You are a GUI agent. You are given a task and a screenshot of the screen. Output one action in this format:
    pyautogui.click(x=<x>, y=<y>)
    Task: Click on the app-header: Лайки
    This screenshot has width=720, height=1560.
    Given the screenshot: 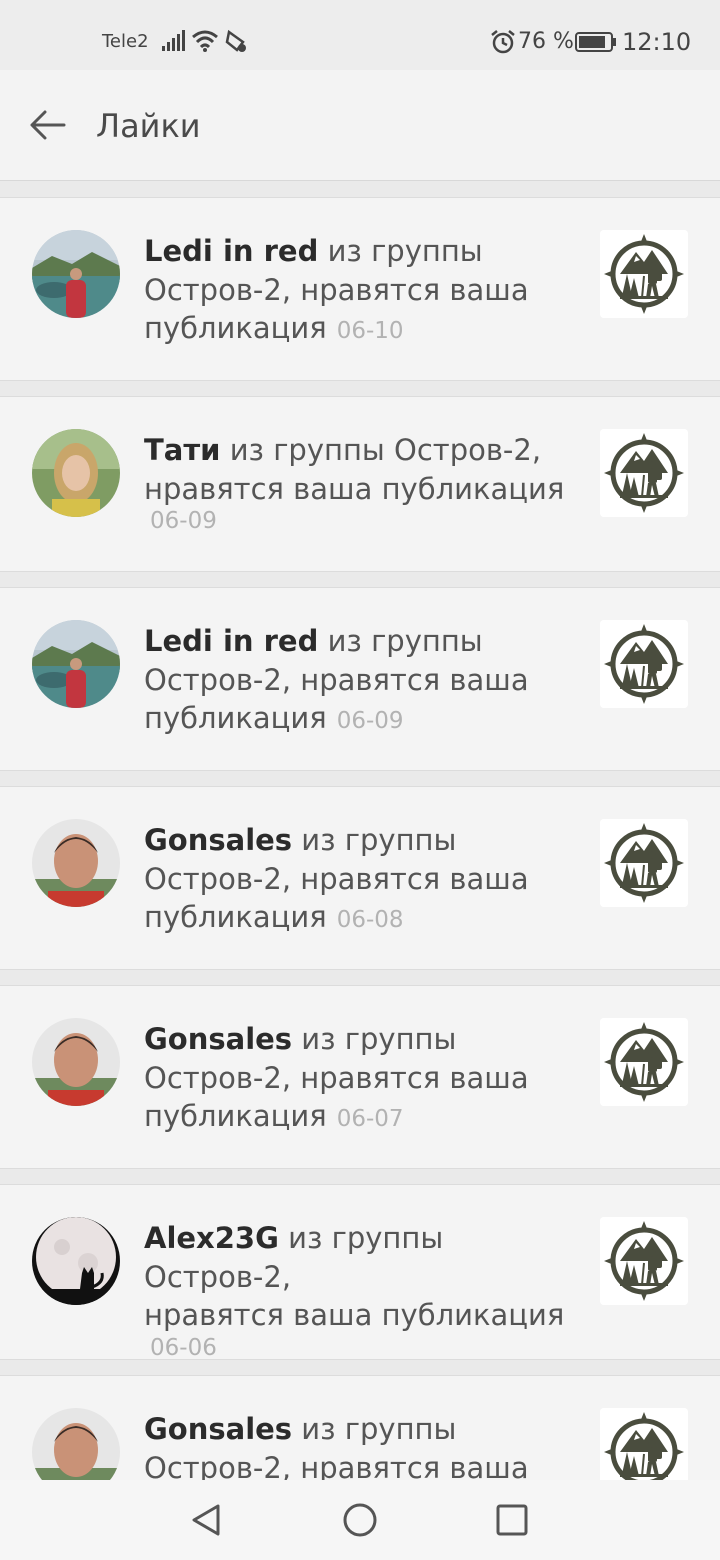 What is the action you would take?
    pyautogui.click(x=360, y=125)
    